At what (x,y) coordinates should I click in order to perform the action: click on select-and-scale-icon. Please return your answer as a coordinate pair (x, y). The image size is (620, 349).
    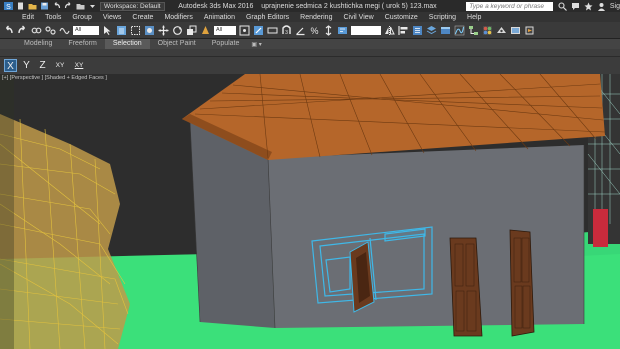
    Looking at the image, I should click on (191, 30).